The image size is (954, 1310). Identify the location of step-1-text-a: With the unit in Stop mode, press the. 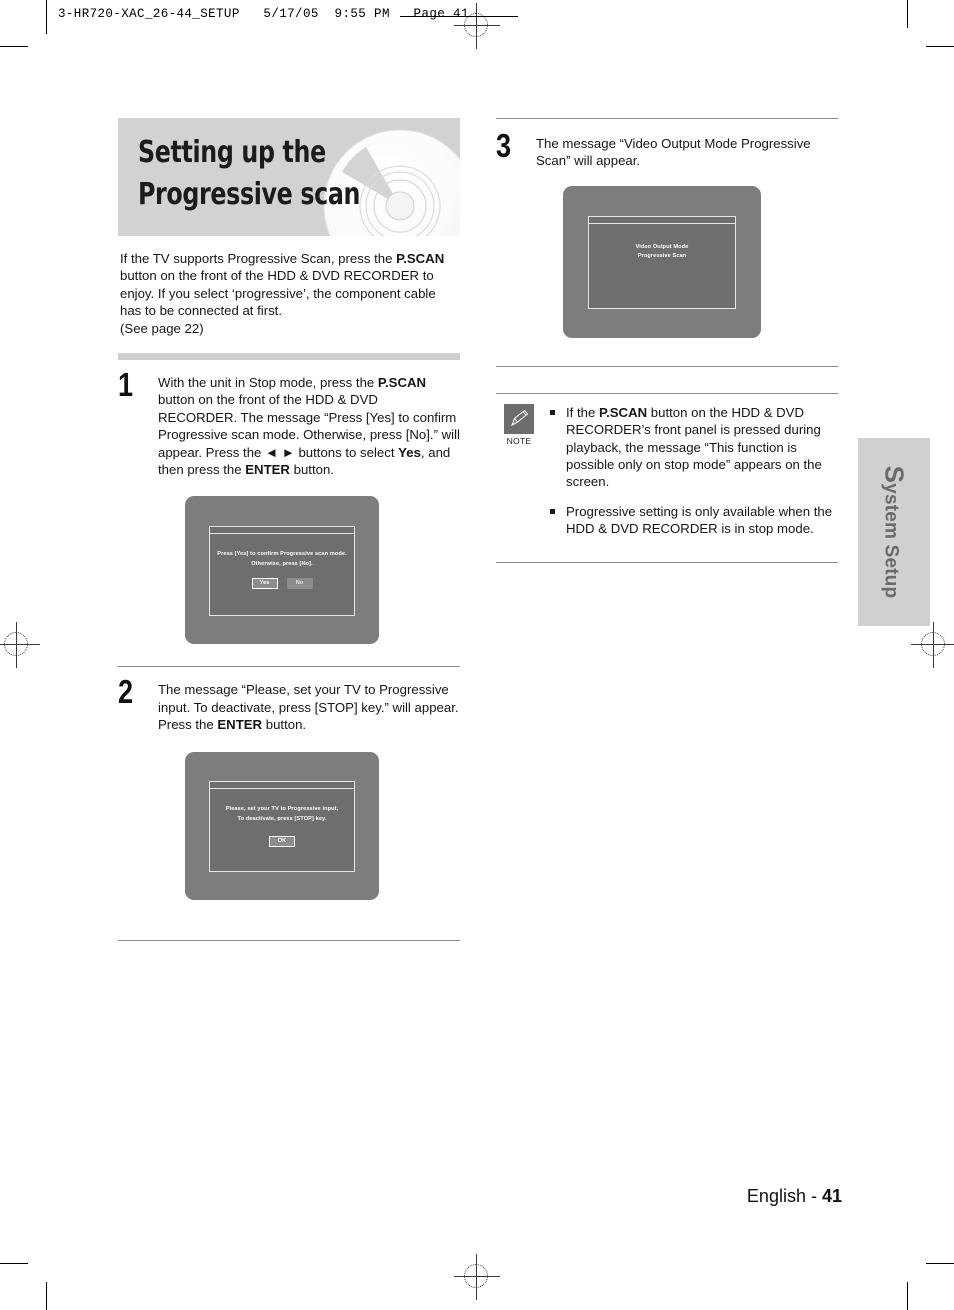
(268, 383).